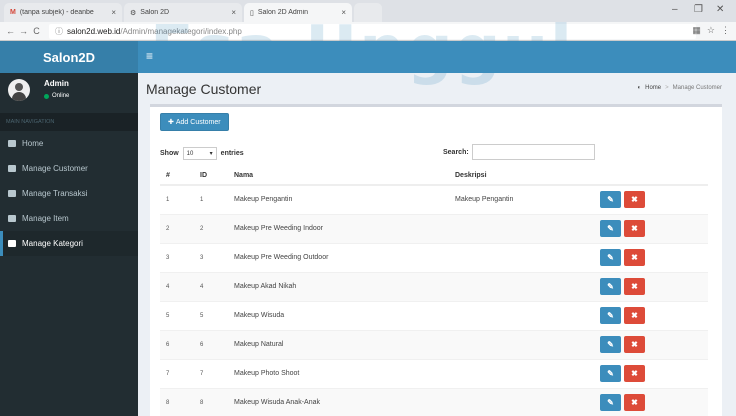 The height and width of the screenshot is (416, 736). What do you see at coordinates (45, 218) in the screenshot?
I see `sidebar-item-label: Manage Item` at bounding box center [45, 218].